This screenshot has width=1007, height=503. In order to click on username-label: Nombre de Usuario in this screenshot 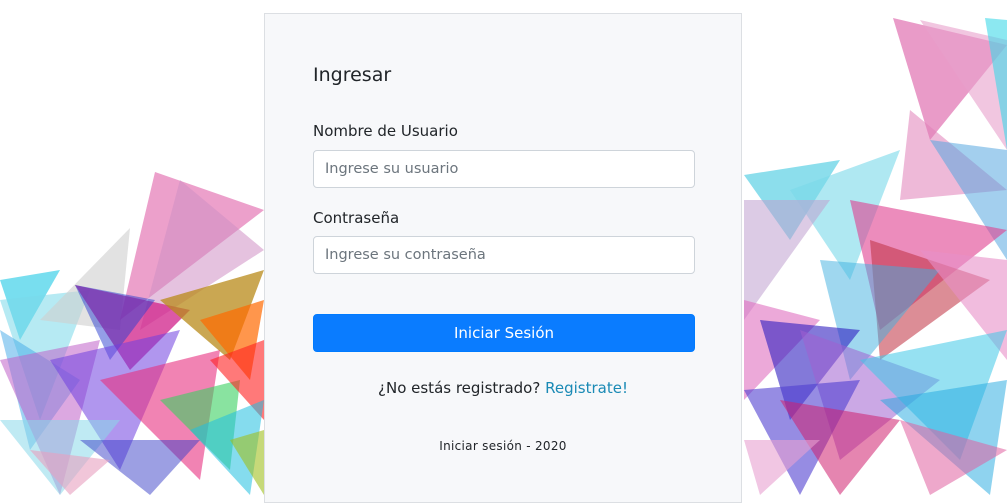, I will do `click(385, 131)`.